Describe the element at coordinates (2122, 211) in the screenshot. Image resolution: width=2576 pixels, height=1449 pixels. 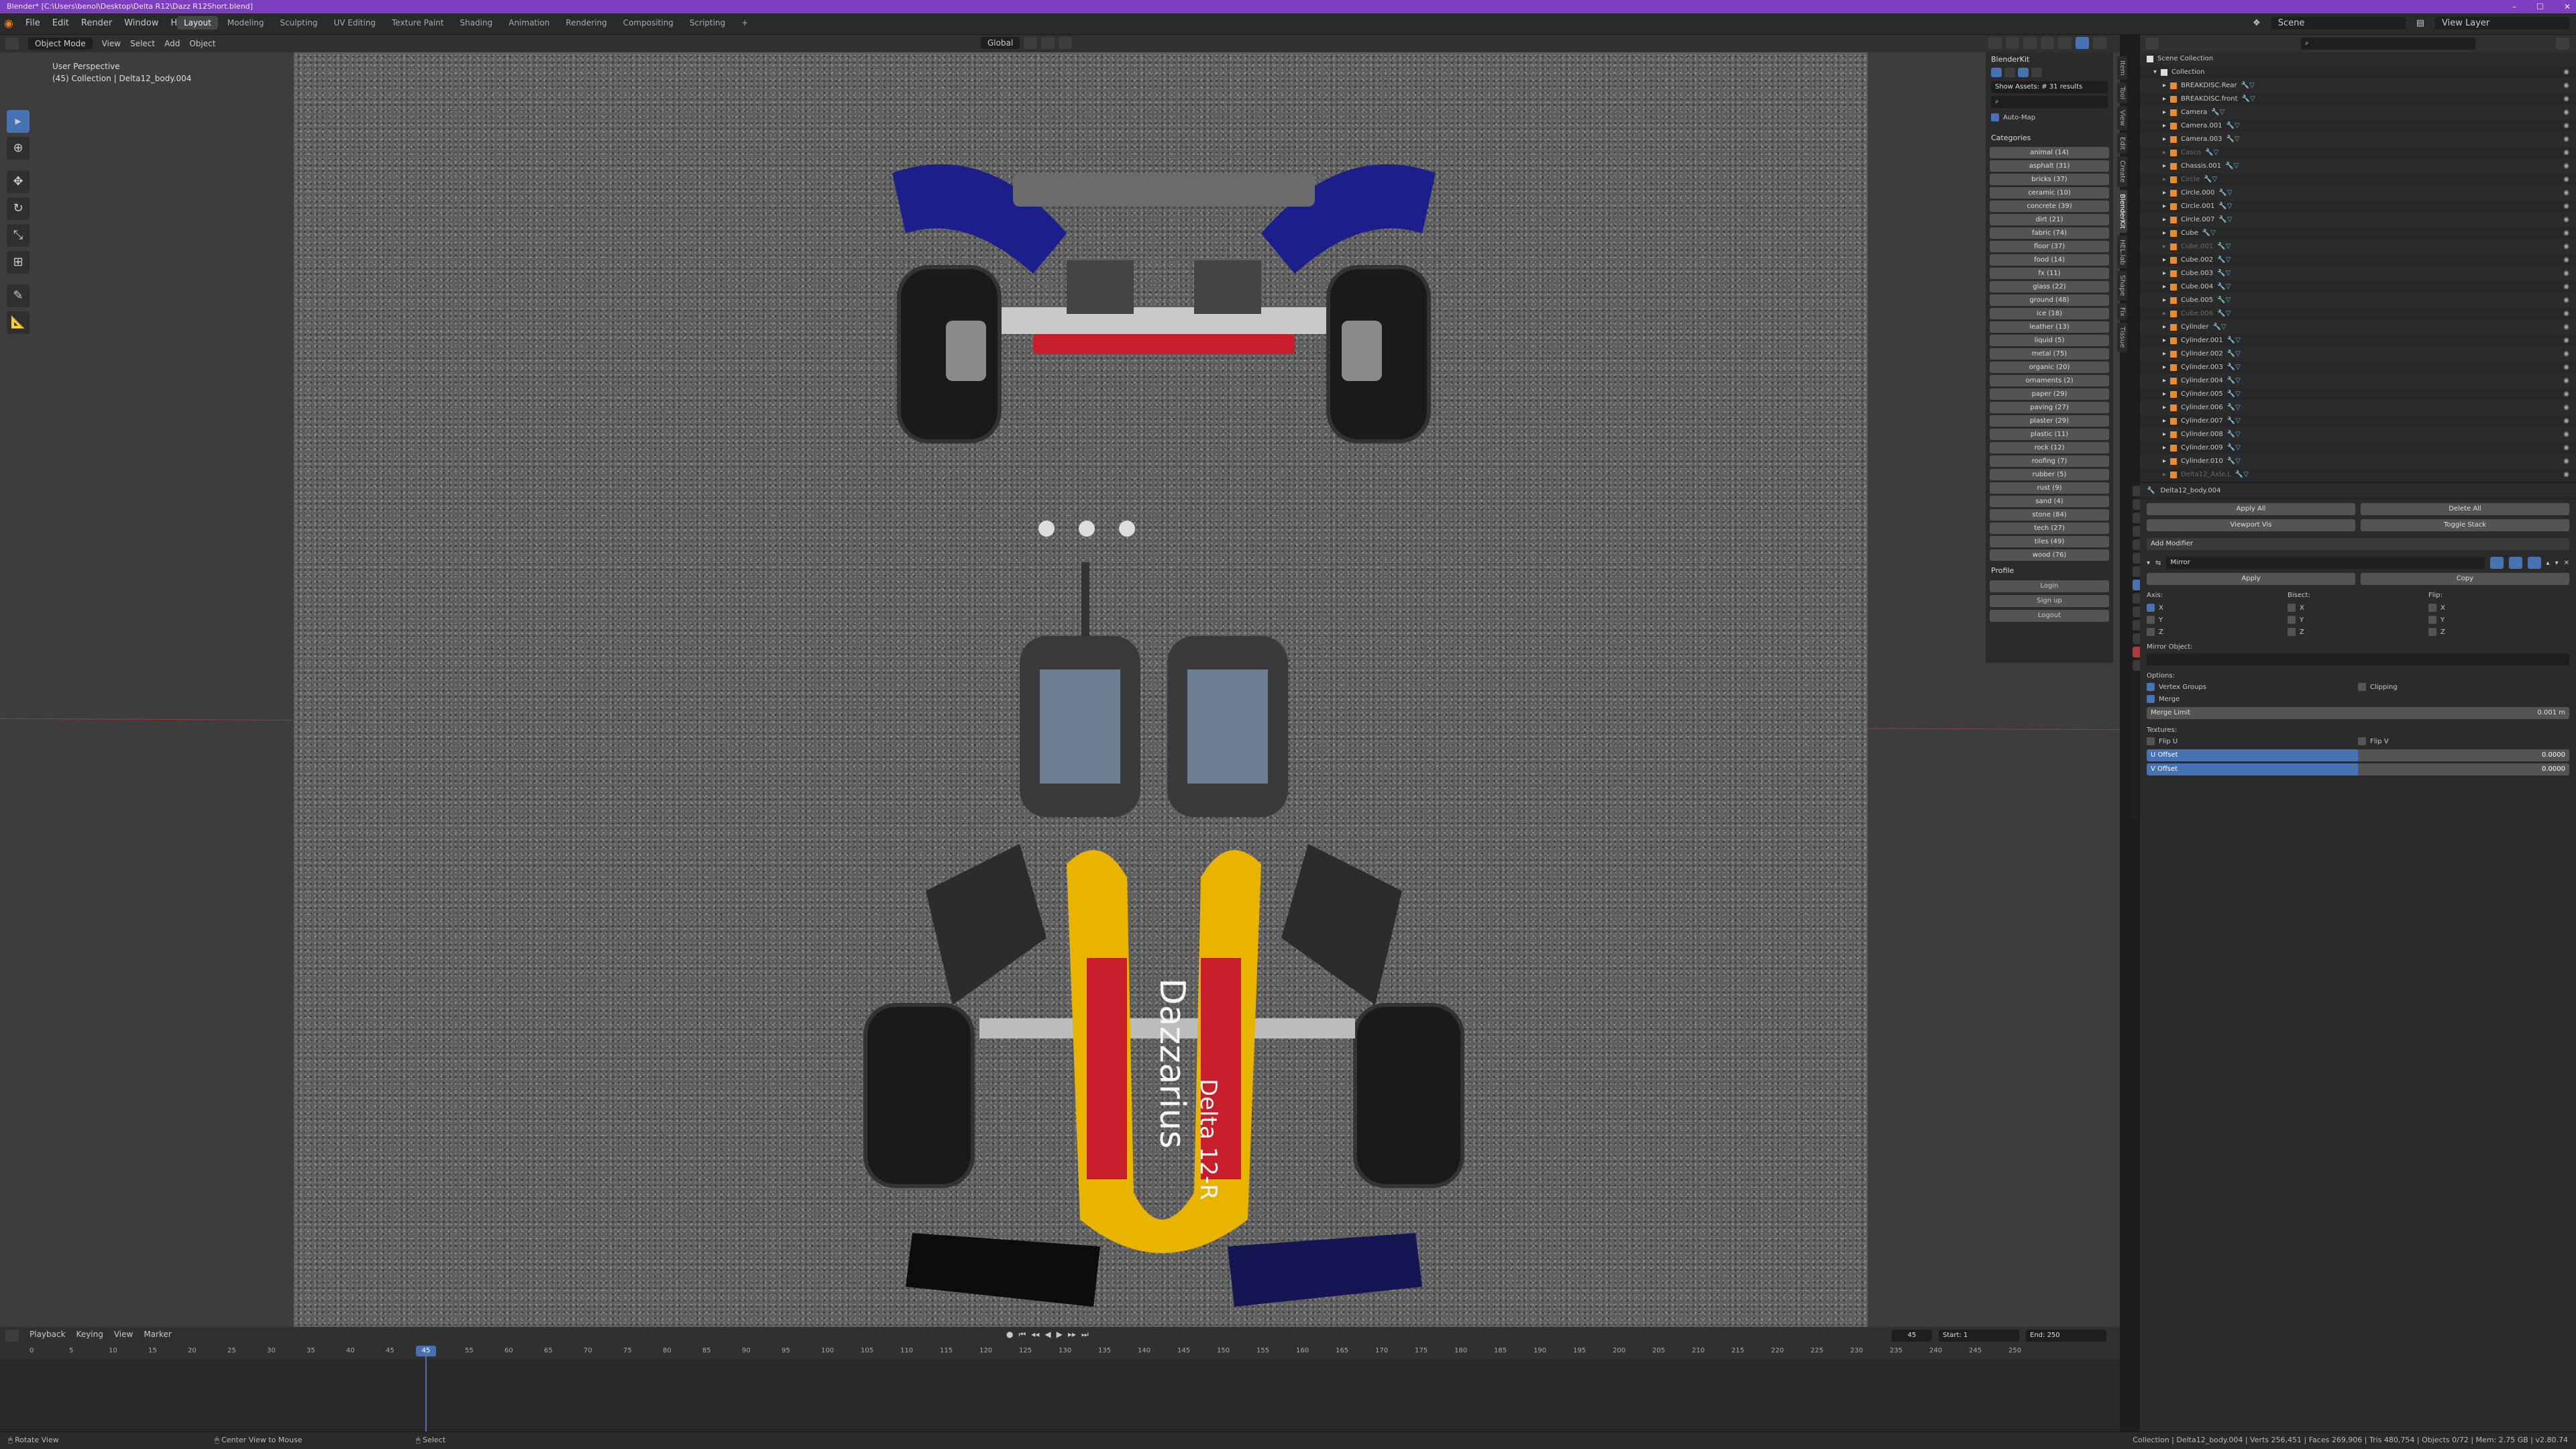
I see `tab-blenderkit: BlenderKit` at that location.